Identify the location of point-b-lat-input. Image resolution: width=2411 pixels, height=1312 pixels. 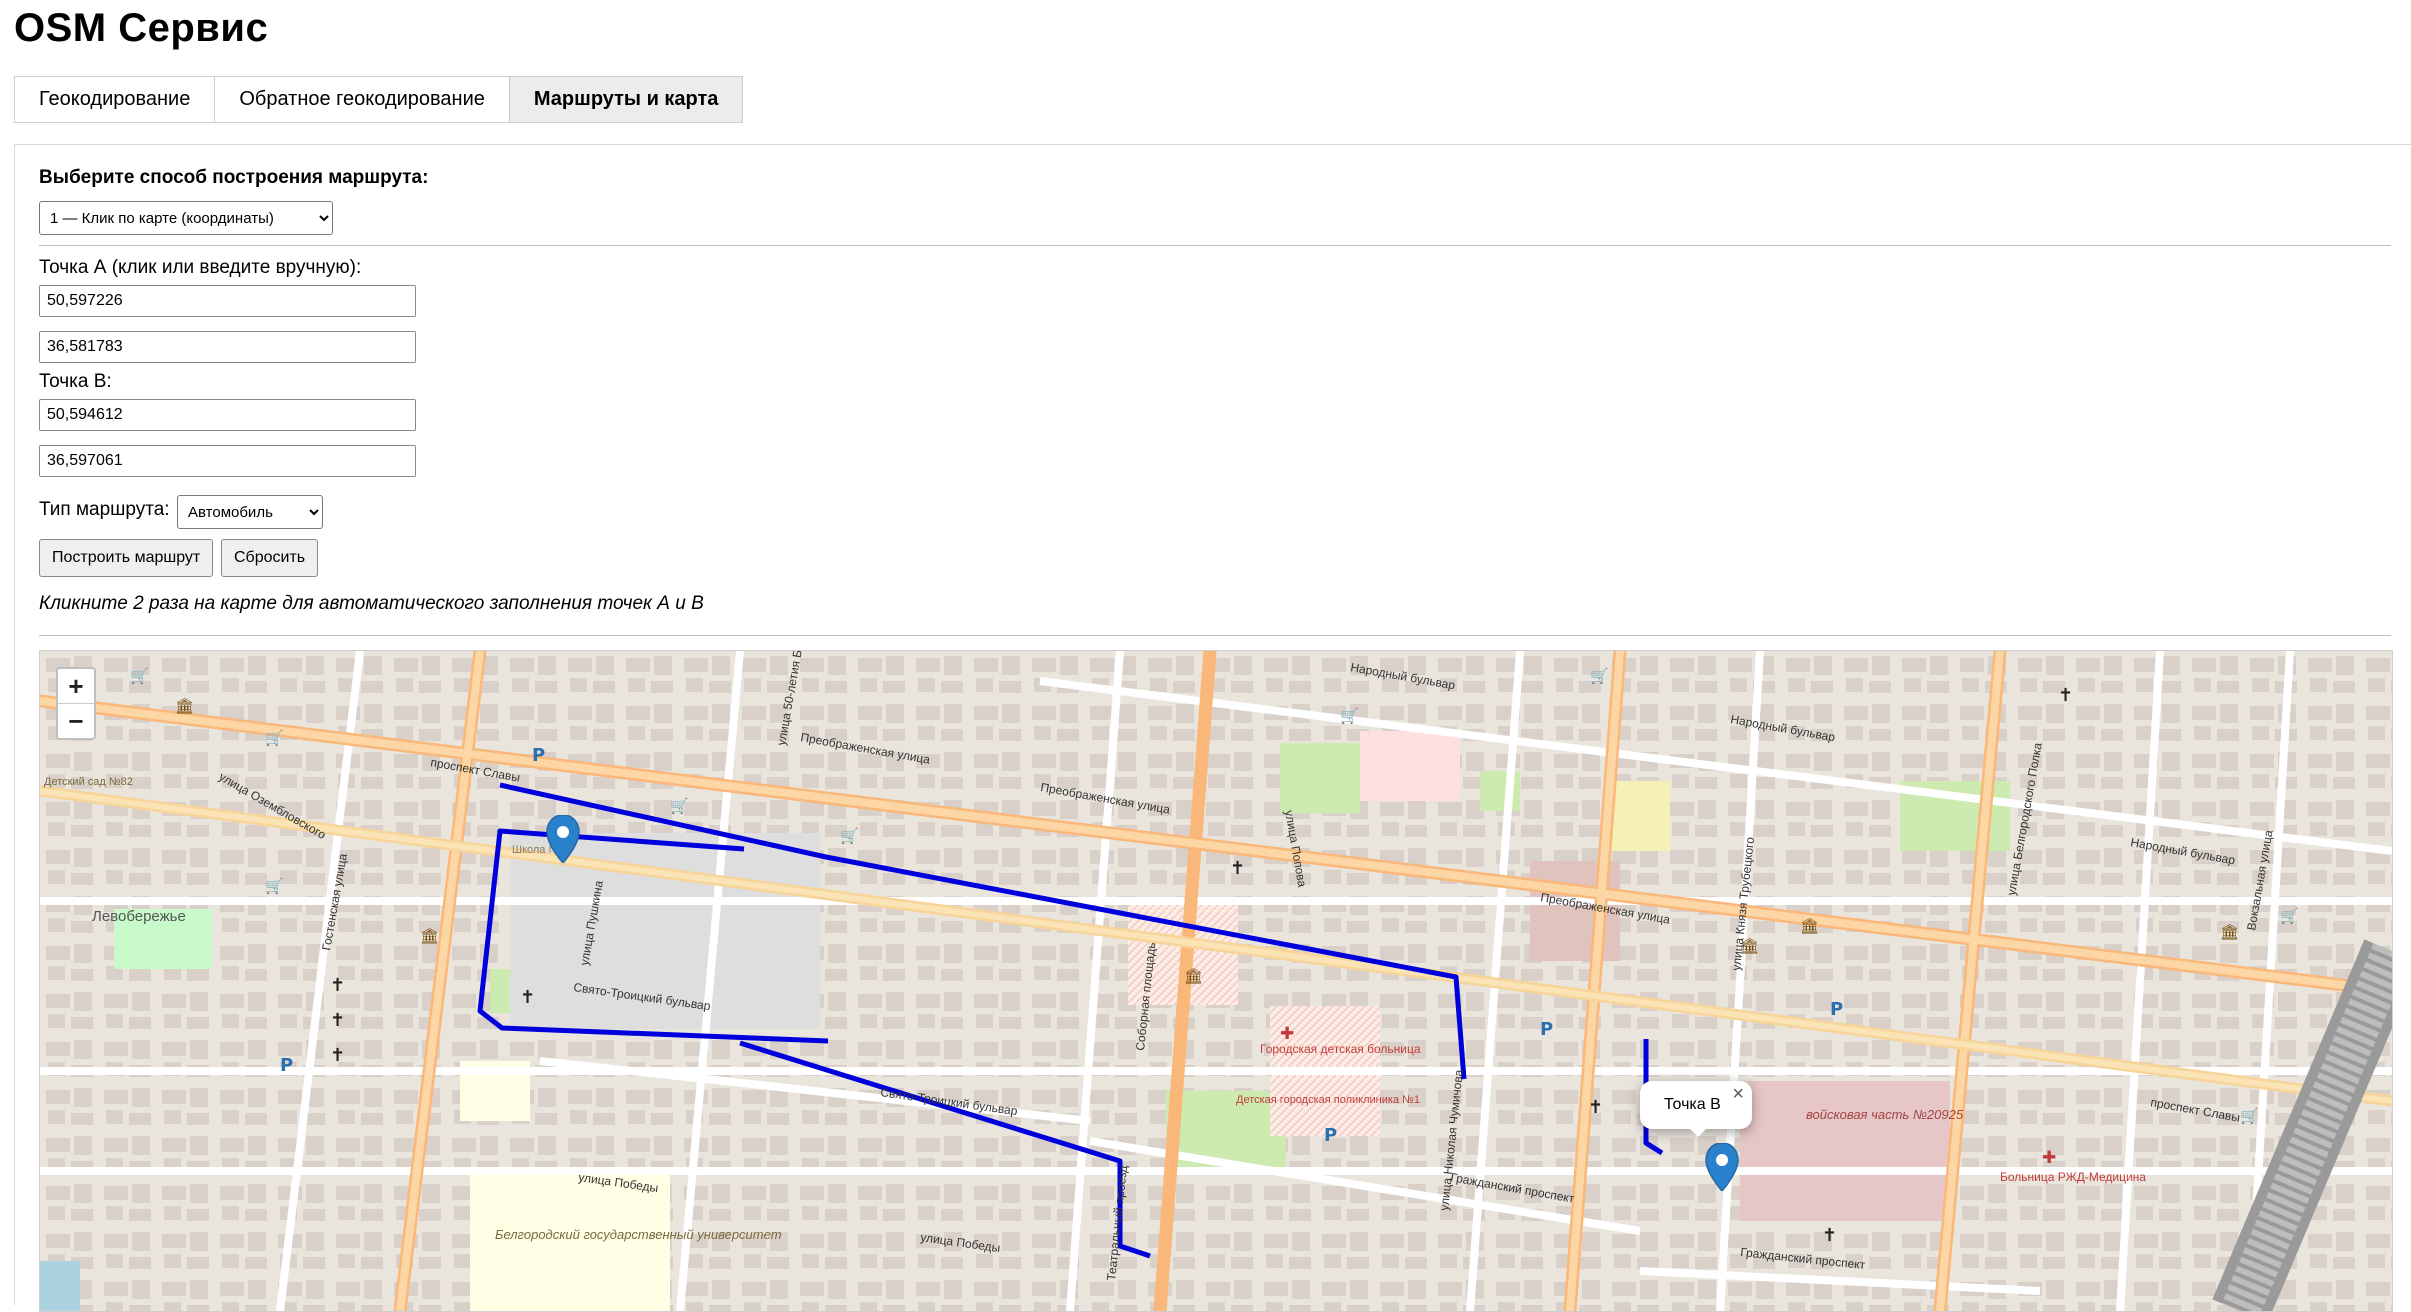
(227, 415).